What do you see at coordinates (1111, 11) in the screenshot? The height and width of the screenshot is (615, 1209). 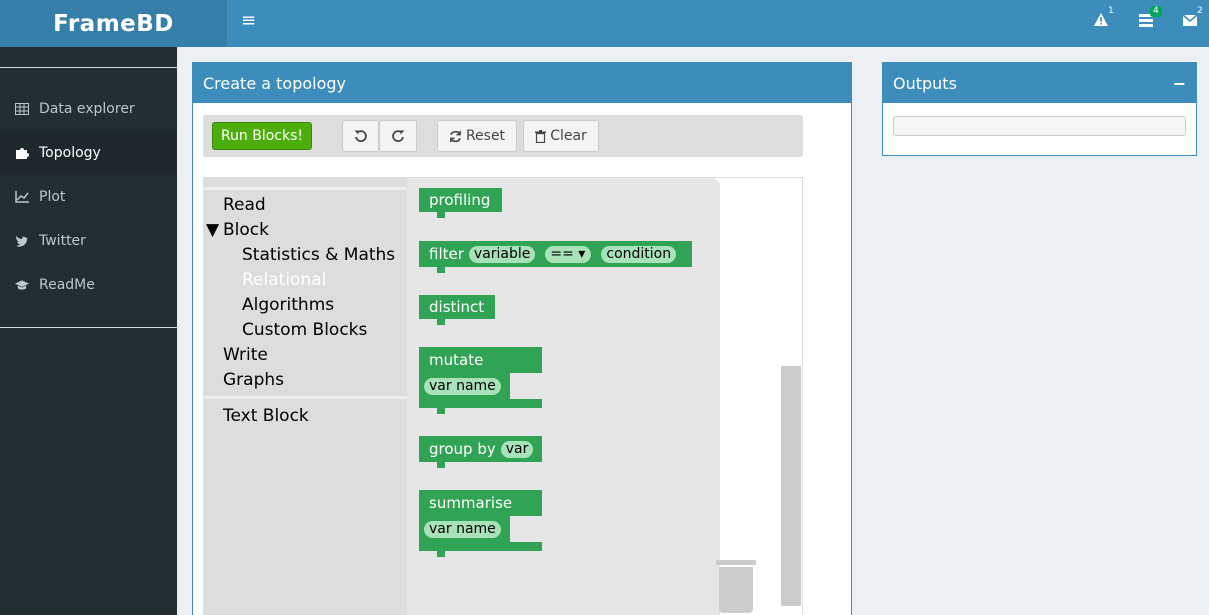 I see `notification-badge: 1` at bounding box center [1111, 11].